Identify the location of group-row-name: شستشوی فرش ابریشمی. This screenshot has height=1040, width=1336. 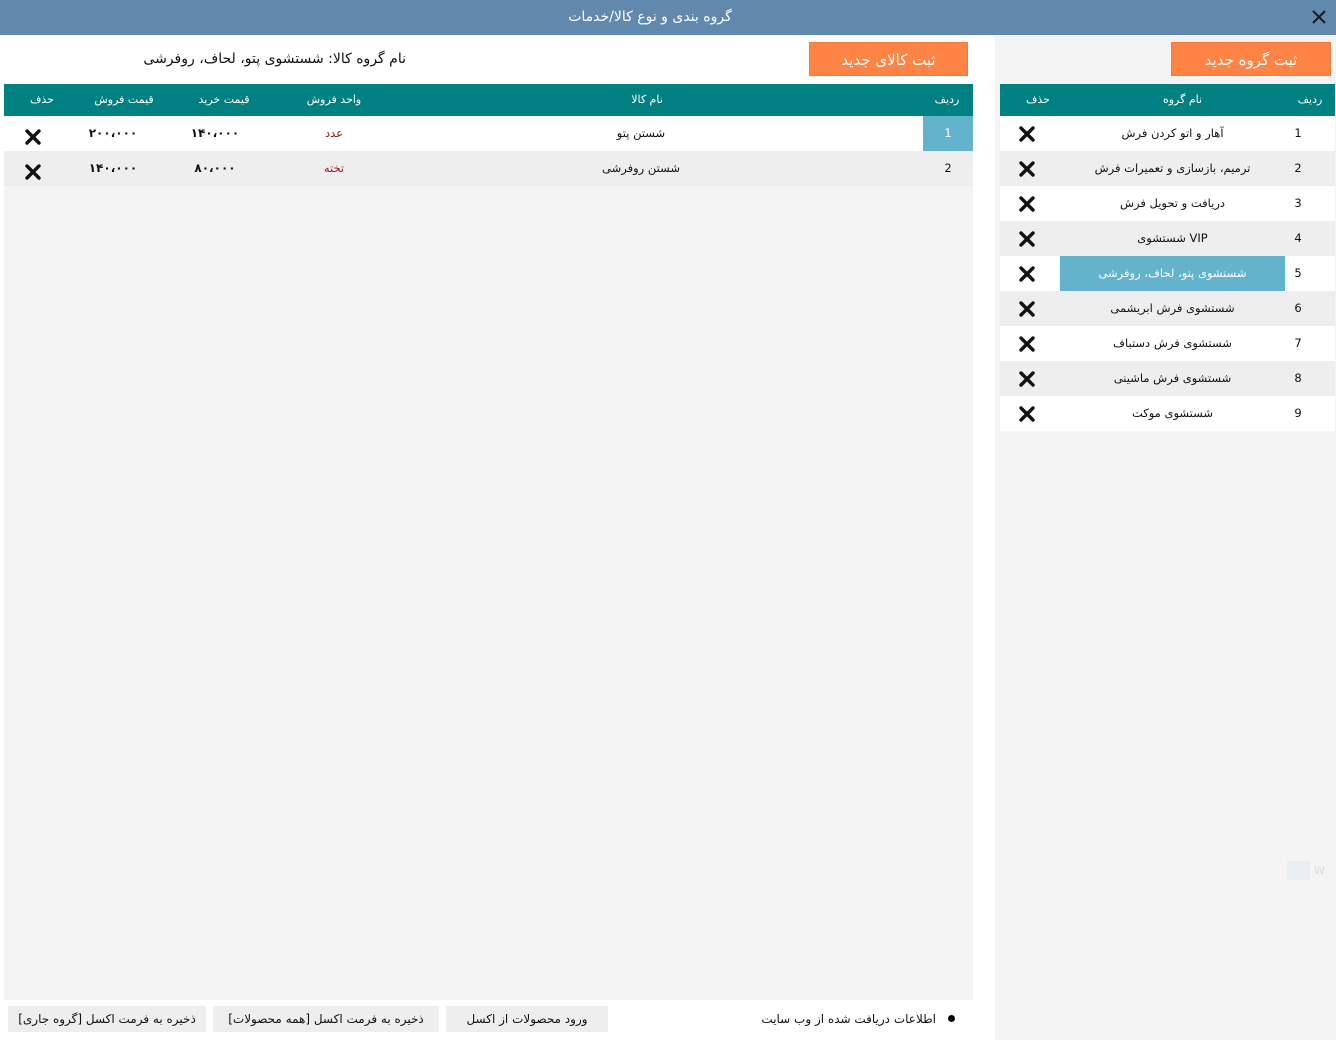
(1172, 308).